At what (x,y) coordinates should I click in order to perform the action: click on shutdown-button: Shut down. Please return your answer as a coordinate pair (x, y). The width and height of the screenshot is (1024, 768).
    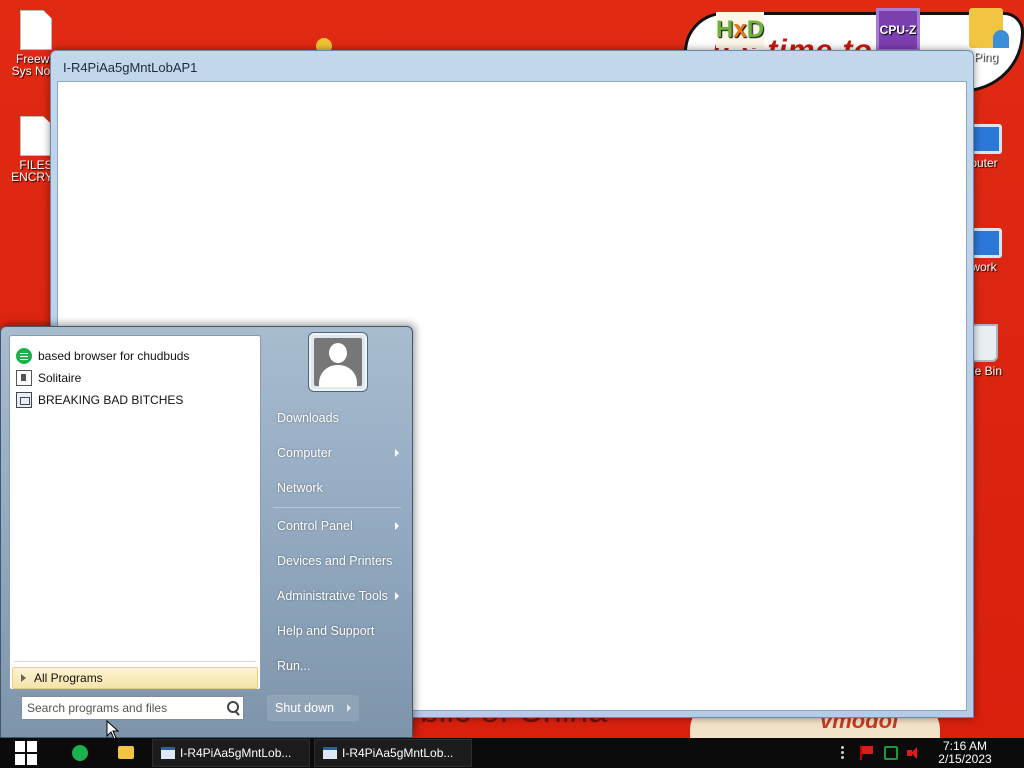
    Looking at the image, I should click on (313, 708).